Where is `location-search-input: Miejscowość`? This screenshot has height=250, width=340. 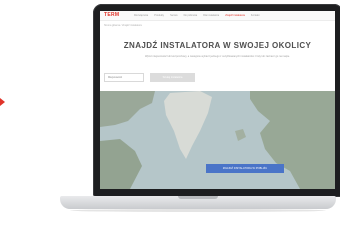
location-search-input: Miejscowość is located at coordinates (124, 77).